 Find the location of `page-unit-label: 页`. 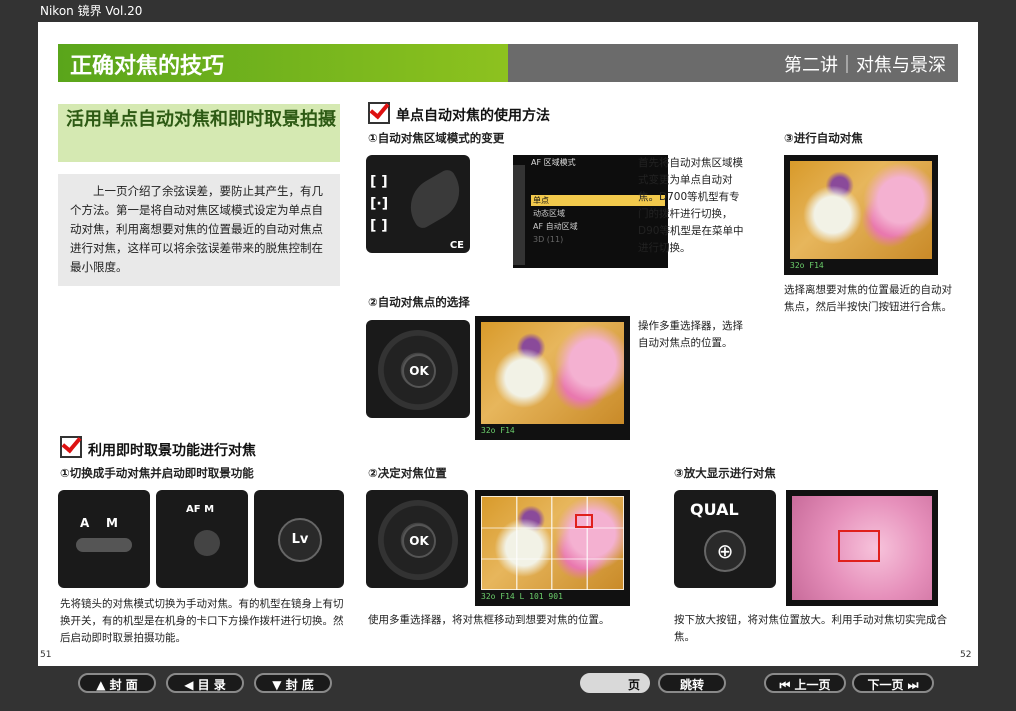

page-unit-label: 页 is located at coordinates (633, 685).